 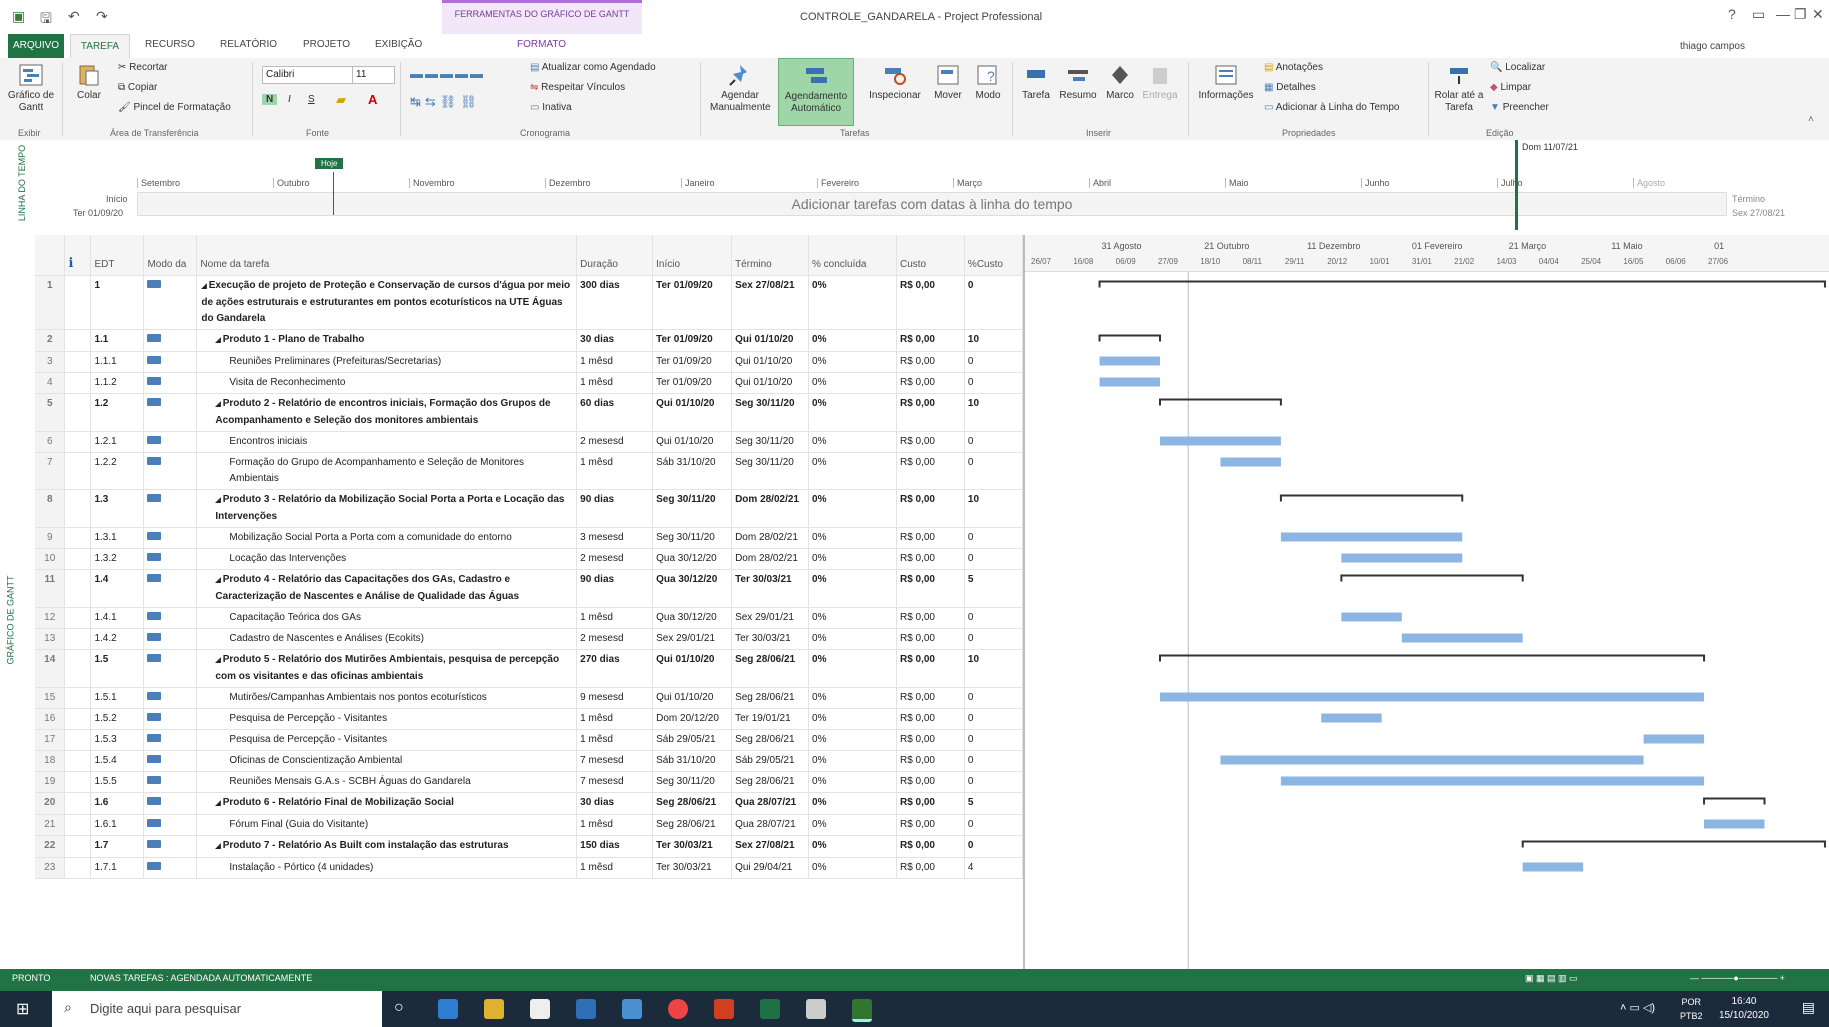 I want to click on font-color-icon: A, so click(x=372, y=99).